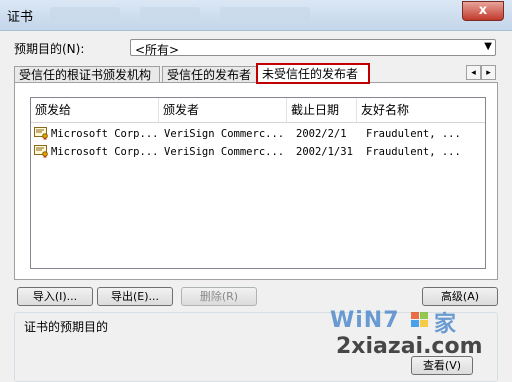  I want to click on column-issued-by: 颁发者, so click(223, 110).